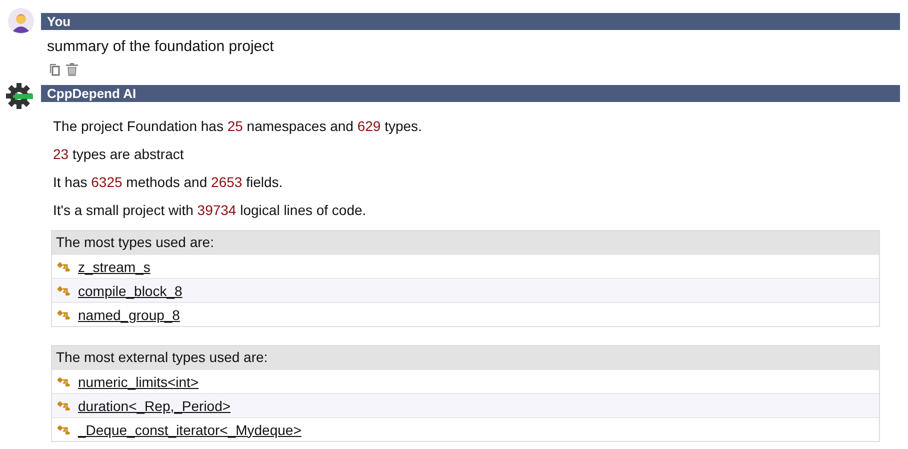  What do you see at coordinates (129, 314) in the screenshot?
I see `type-link: named_group_8` at bounding box center [129, 314].